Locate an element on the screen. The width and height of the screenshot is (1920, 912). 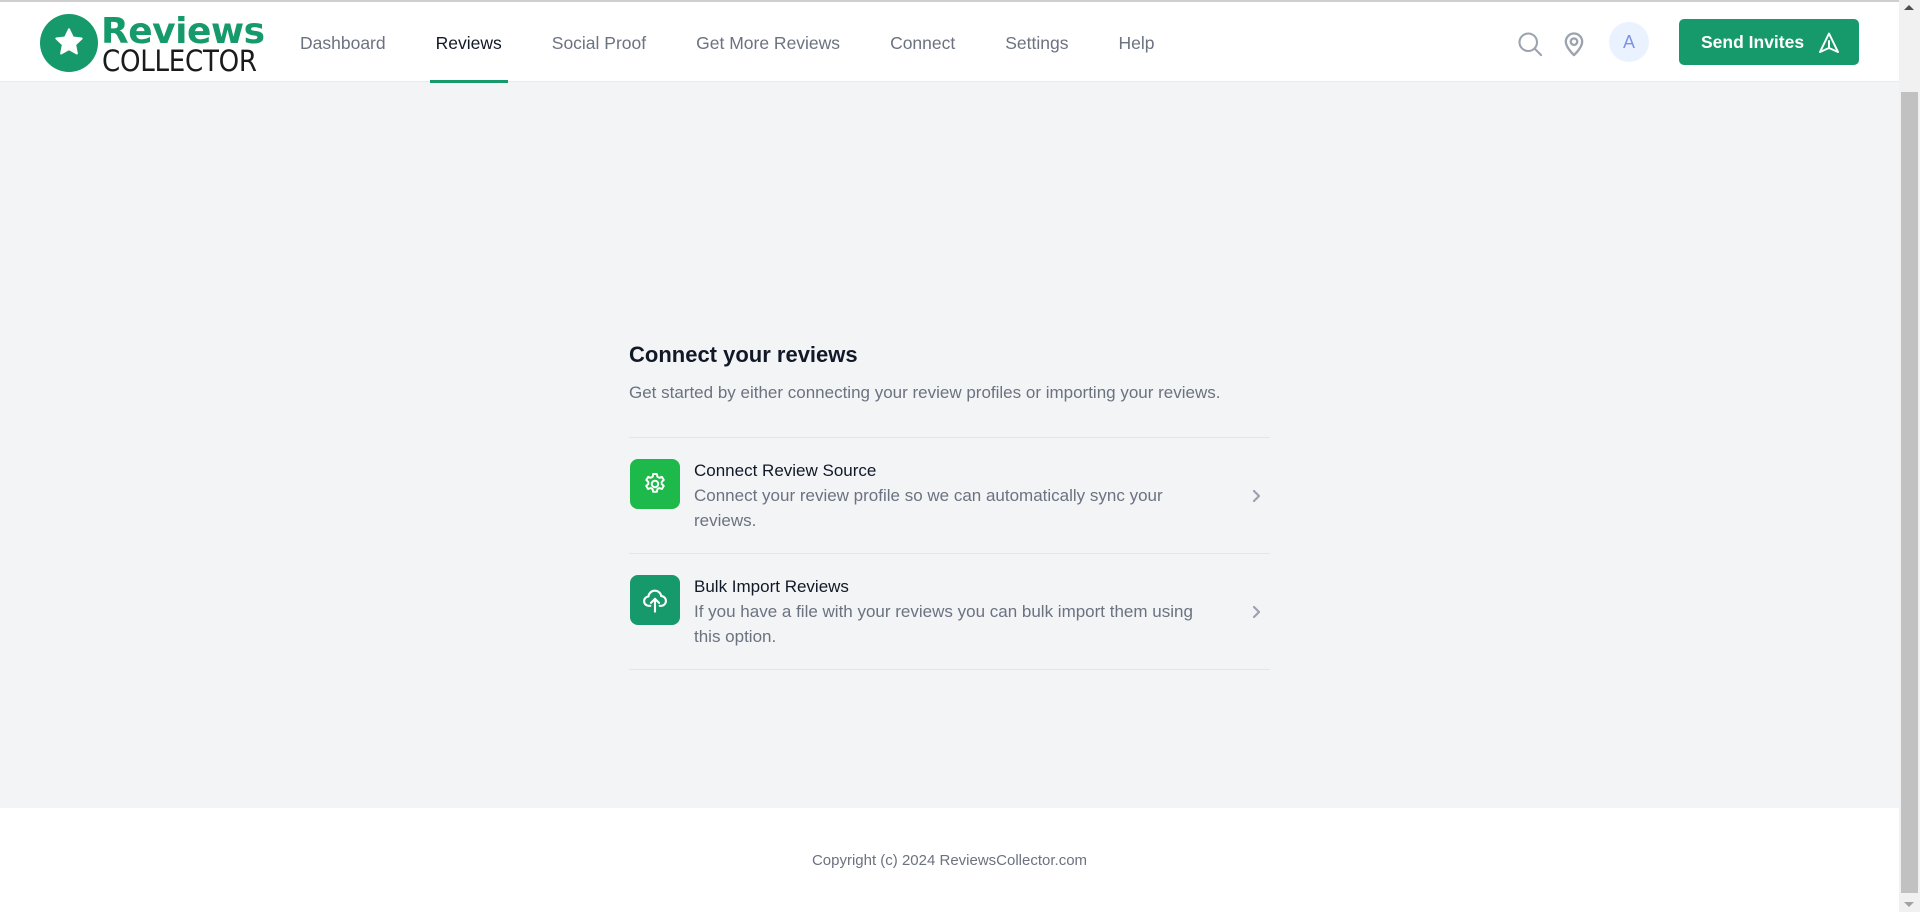
nav-item-settings: Settings is located at coordinates (1036, 42).